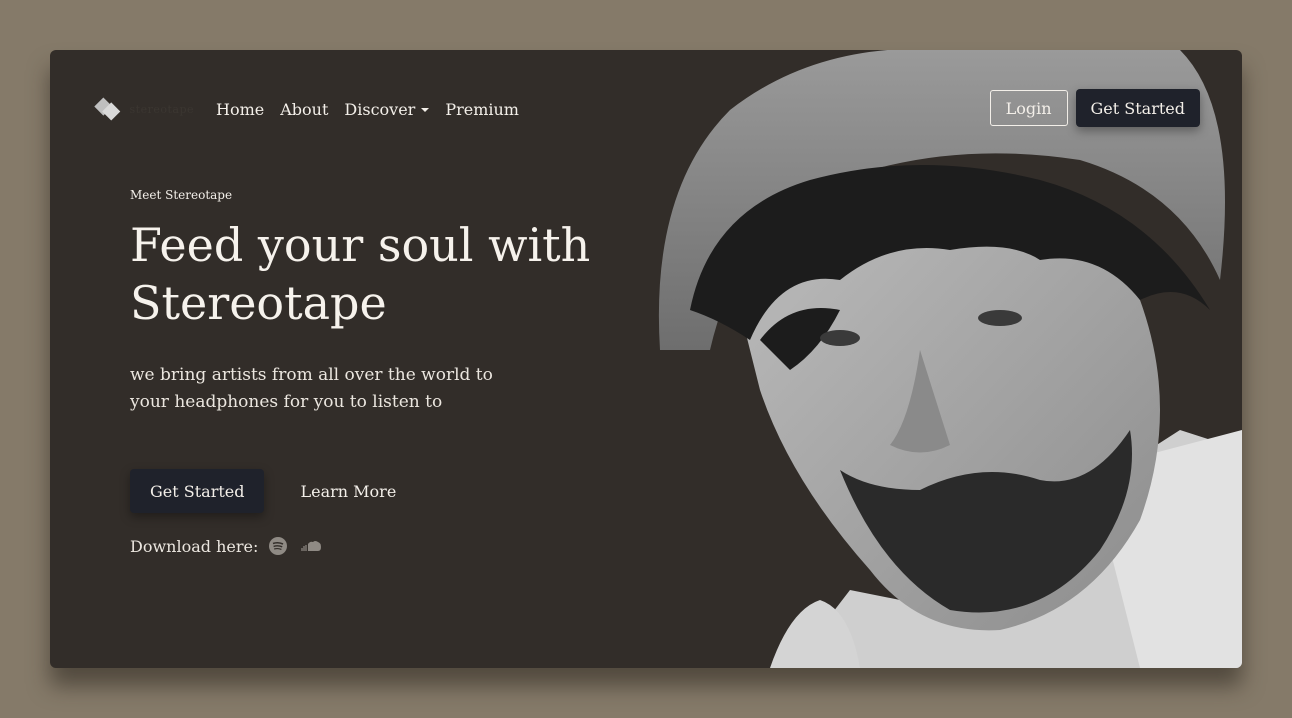 The width and height of the screenshot is (1292, 718). I want to click on download-label: Download here:, so click(194, 546).